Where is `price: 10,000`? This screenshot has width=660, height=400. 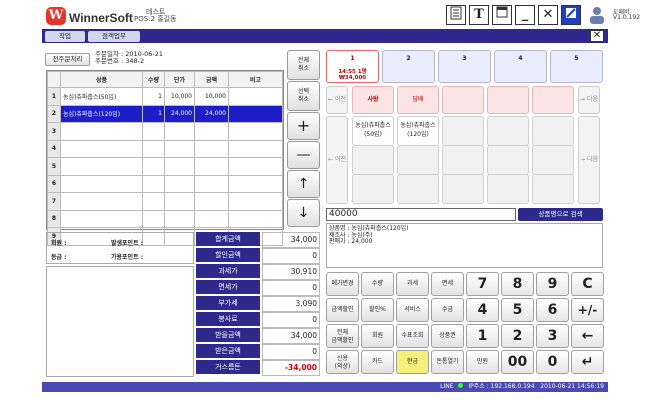 price: 10,000 is located at coordinates (179, 96).